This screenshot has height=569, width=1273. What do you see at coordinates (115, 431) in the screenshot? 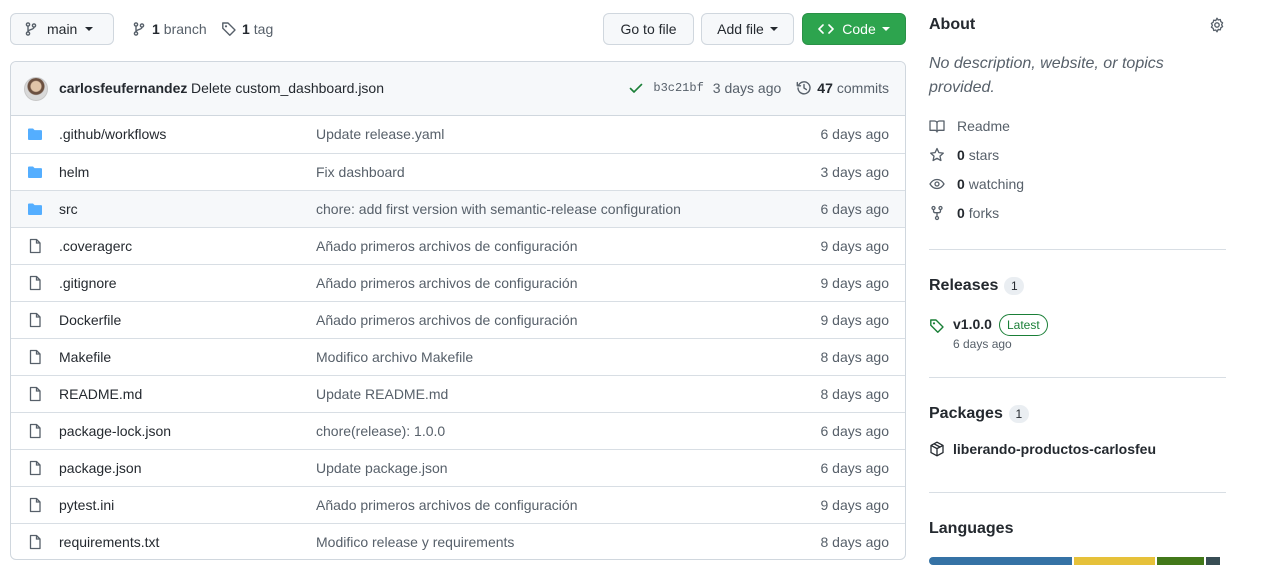
I see `file-name-link: package-lock.json` at bounding box center [115, 431].